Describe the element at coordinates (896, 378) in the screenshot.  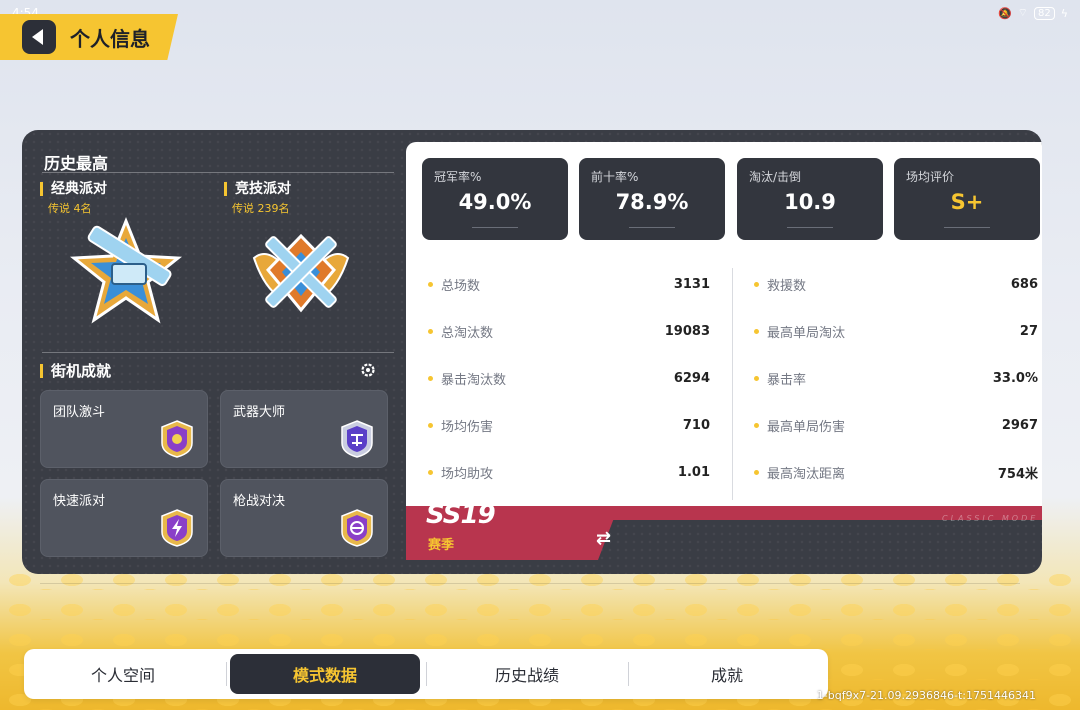
I see `stat-row: 暴击率 33.0%` at that location.